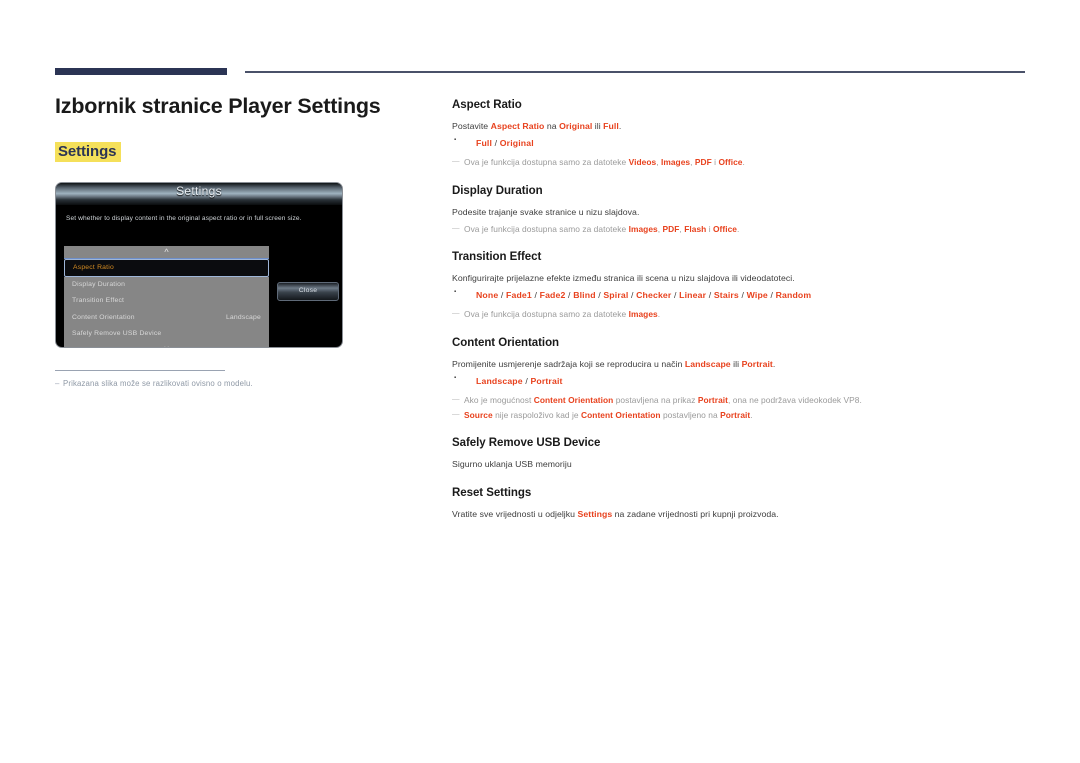 The height and width of the screenshot is (763, 1080). Describe the element at coordinates (526, 443) in the screenshot. I see `content-section-title: Safely Remove USB Device` at that location.